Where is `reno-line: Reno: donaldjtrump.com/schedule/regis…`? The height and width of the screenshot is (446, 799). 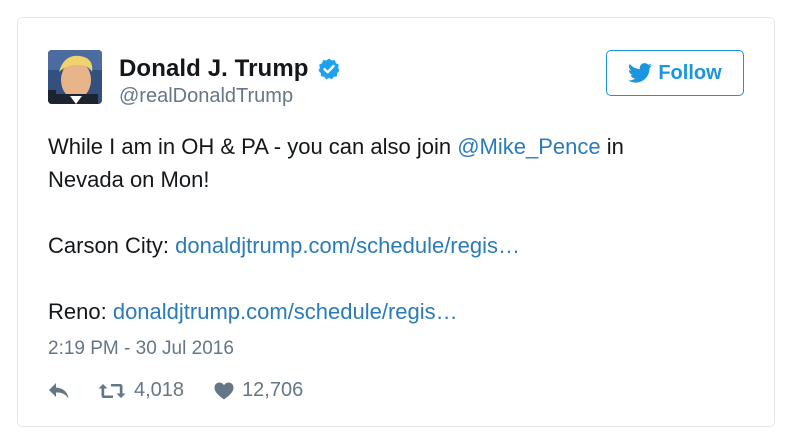
reno-line: Reno: donaldjtrump.com/schedule/regis… is located at coordinates (393, 311).